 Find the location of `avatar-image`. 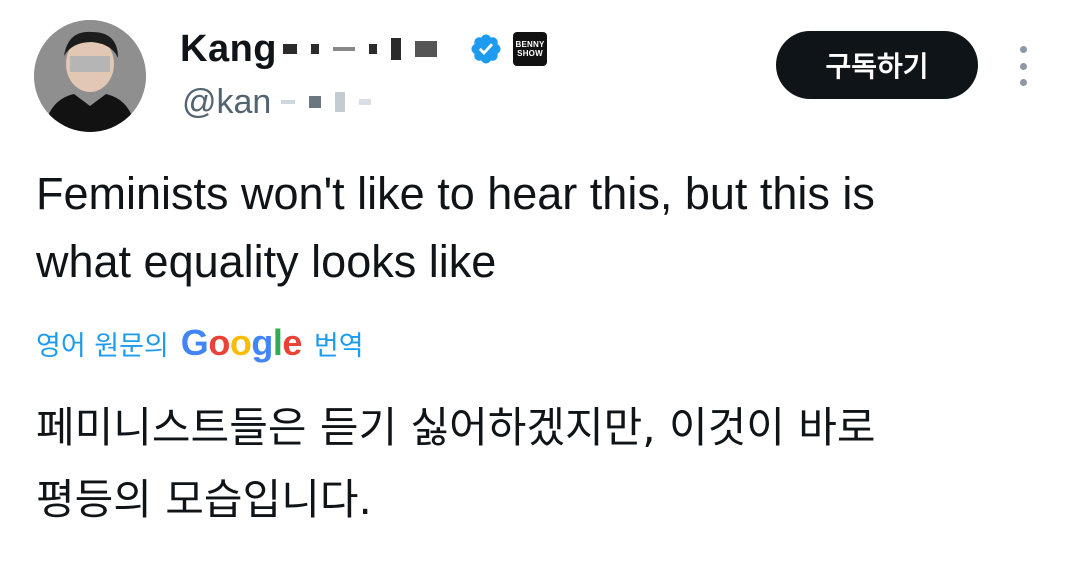

avatar-image is located at coordinates (90, 76).